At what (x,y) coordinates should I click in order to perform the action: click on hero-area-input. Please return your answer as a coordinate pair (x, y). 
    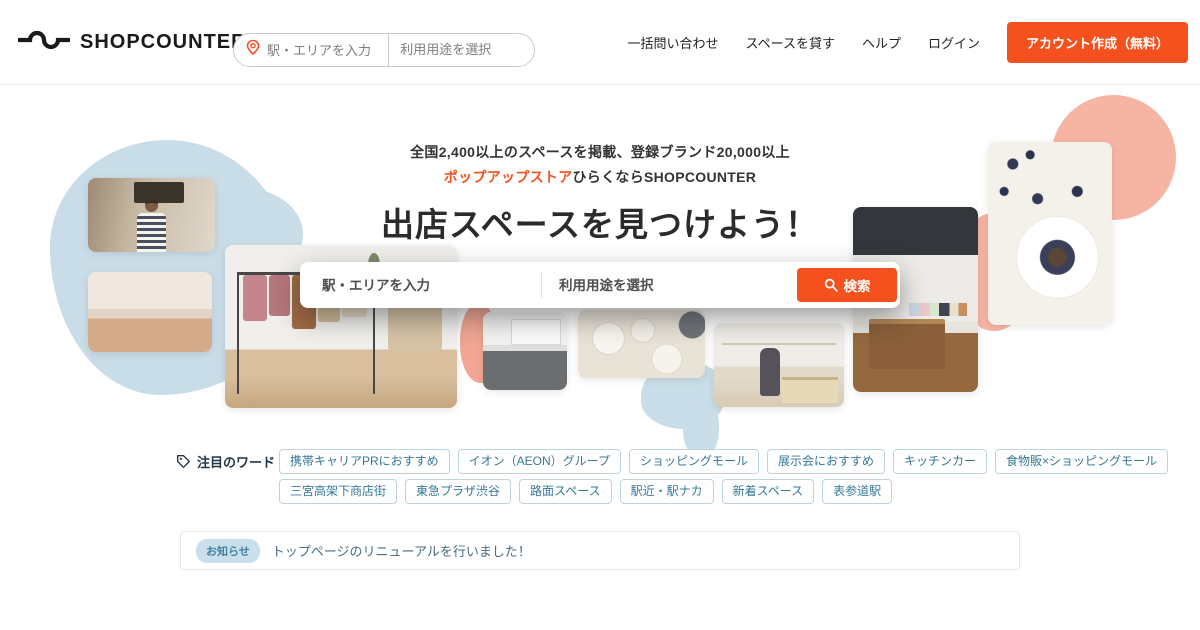
    Looking at the image, I should click on (424, 285).